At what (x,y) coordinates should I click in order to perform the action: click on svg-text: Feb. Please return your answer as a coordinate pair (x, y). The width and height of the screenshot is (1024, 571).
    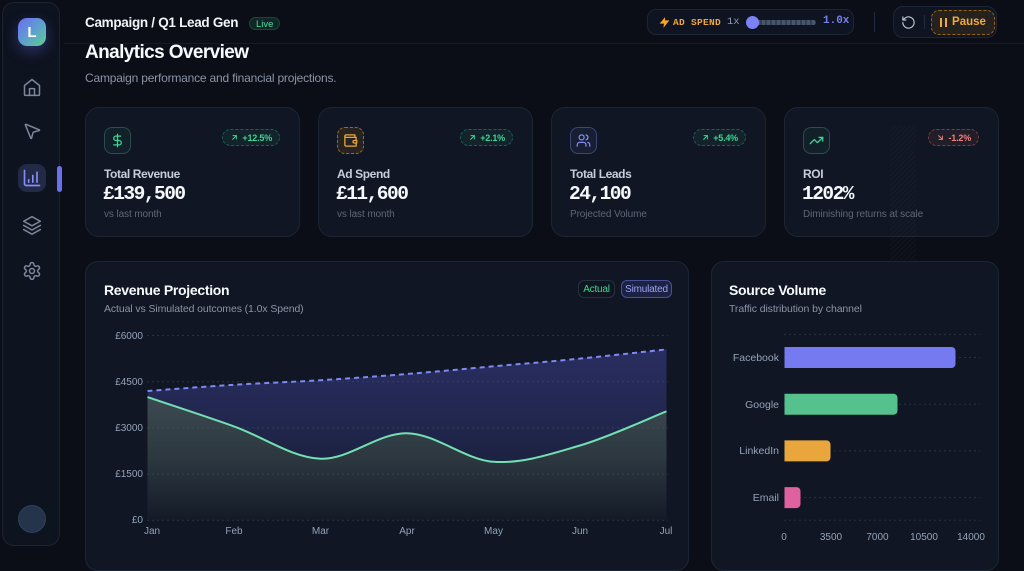
    Looking at the image, I should click on (234, 531).